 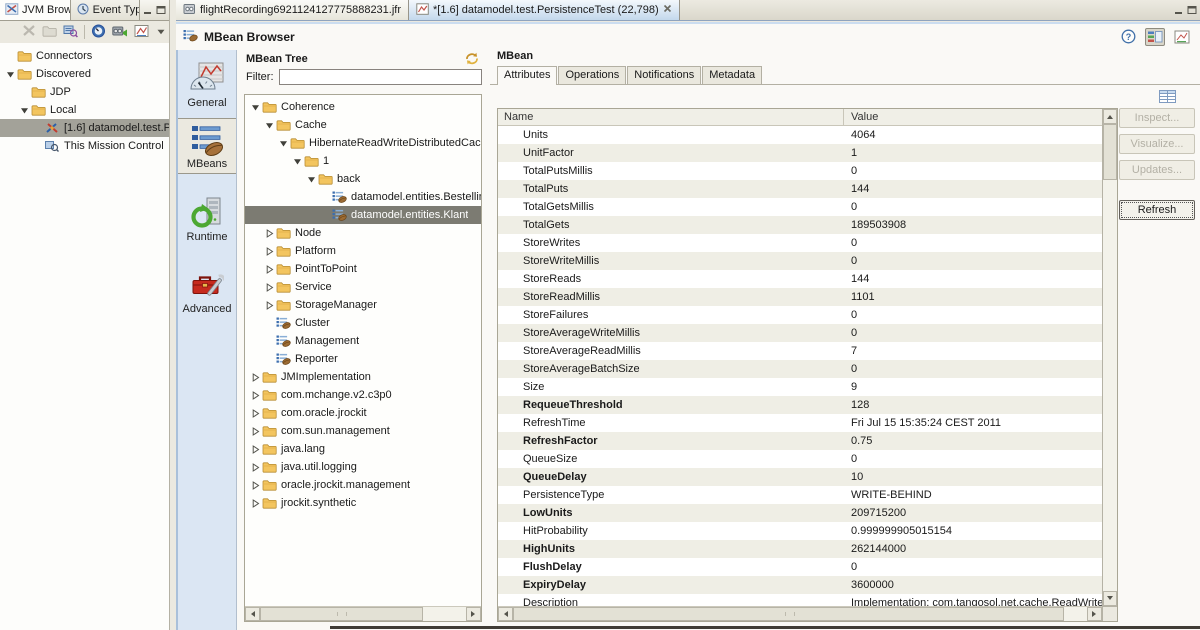 I want to click on tree-item: jrockit.synthetic, so click(x=363, y=503).